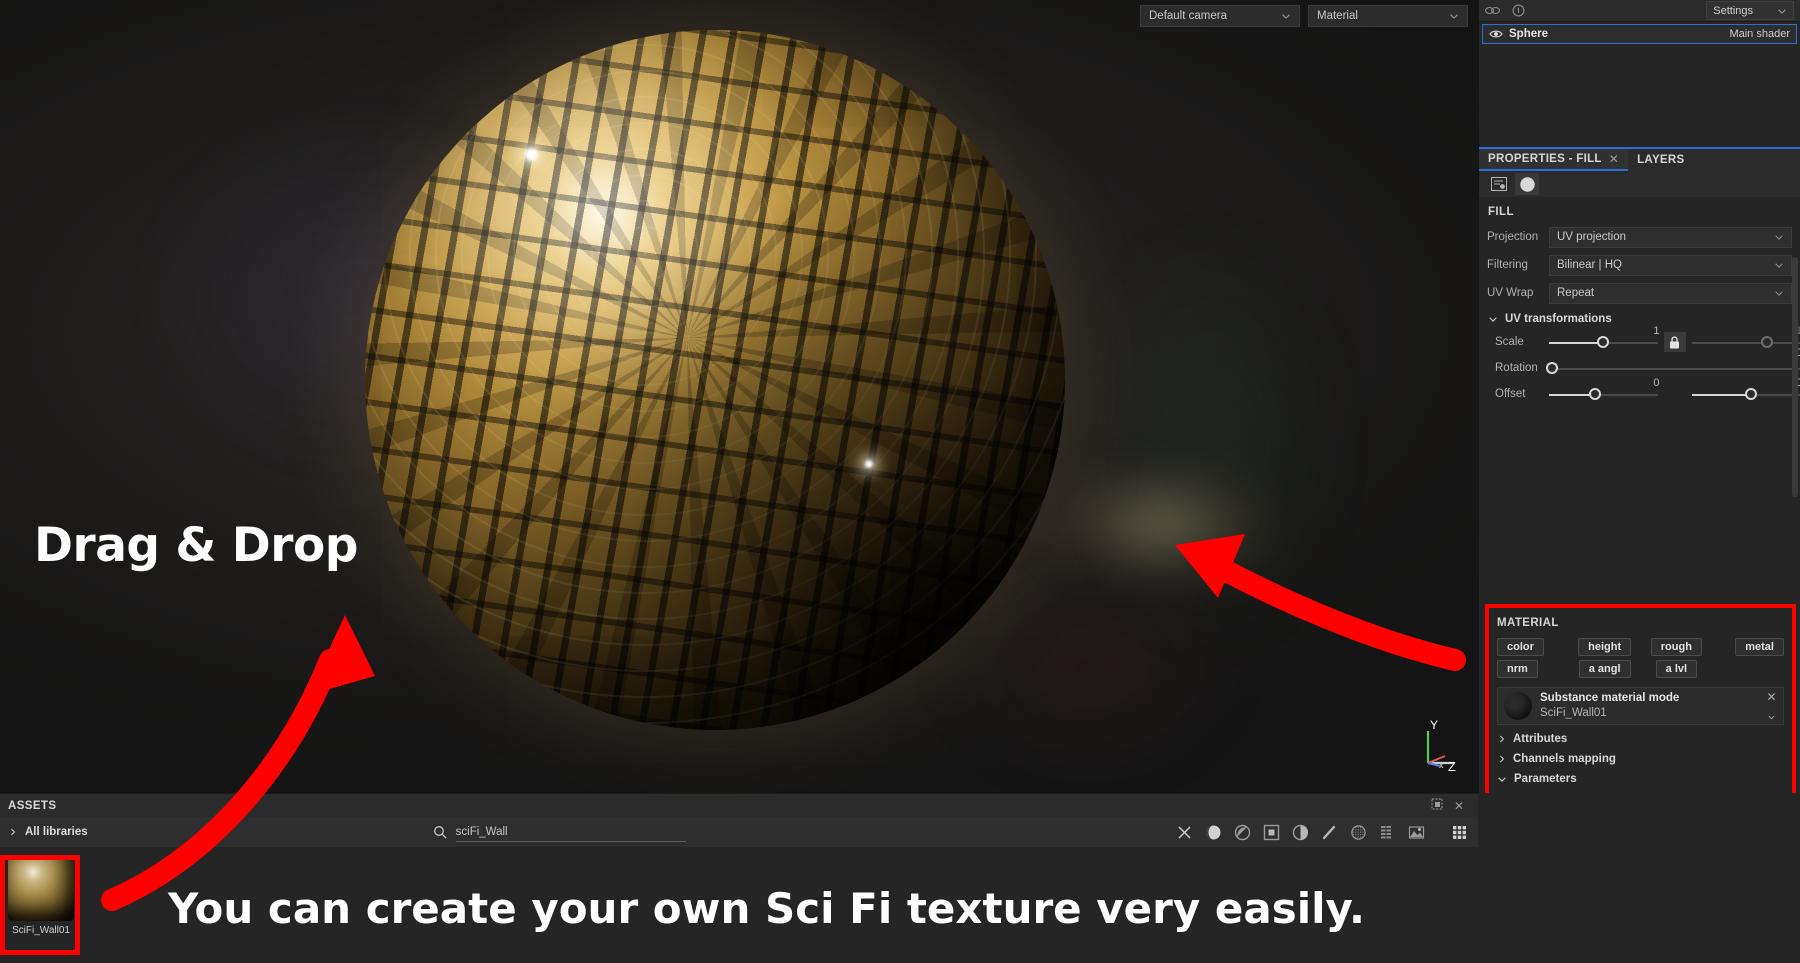 Image resolution: width=1800 pixels, height=963 pixels. What do you see at coordinates (1639, 34) in the screenshot?
I see `shelf-item-sphere: Sphere Main shader` at bounding box center [1639, 34].